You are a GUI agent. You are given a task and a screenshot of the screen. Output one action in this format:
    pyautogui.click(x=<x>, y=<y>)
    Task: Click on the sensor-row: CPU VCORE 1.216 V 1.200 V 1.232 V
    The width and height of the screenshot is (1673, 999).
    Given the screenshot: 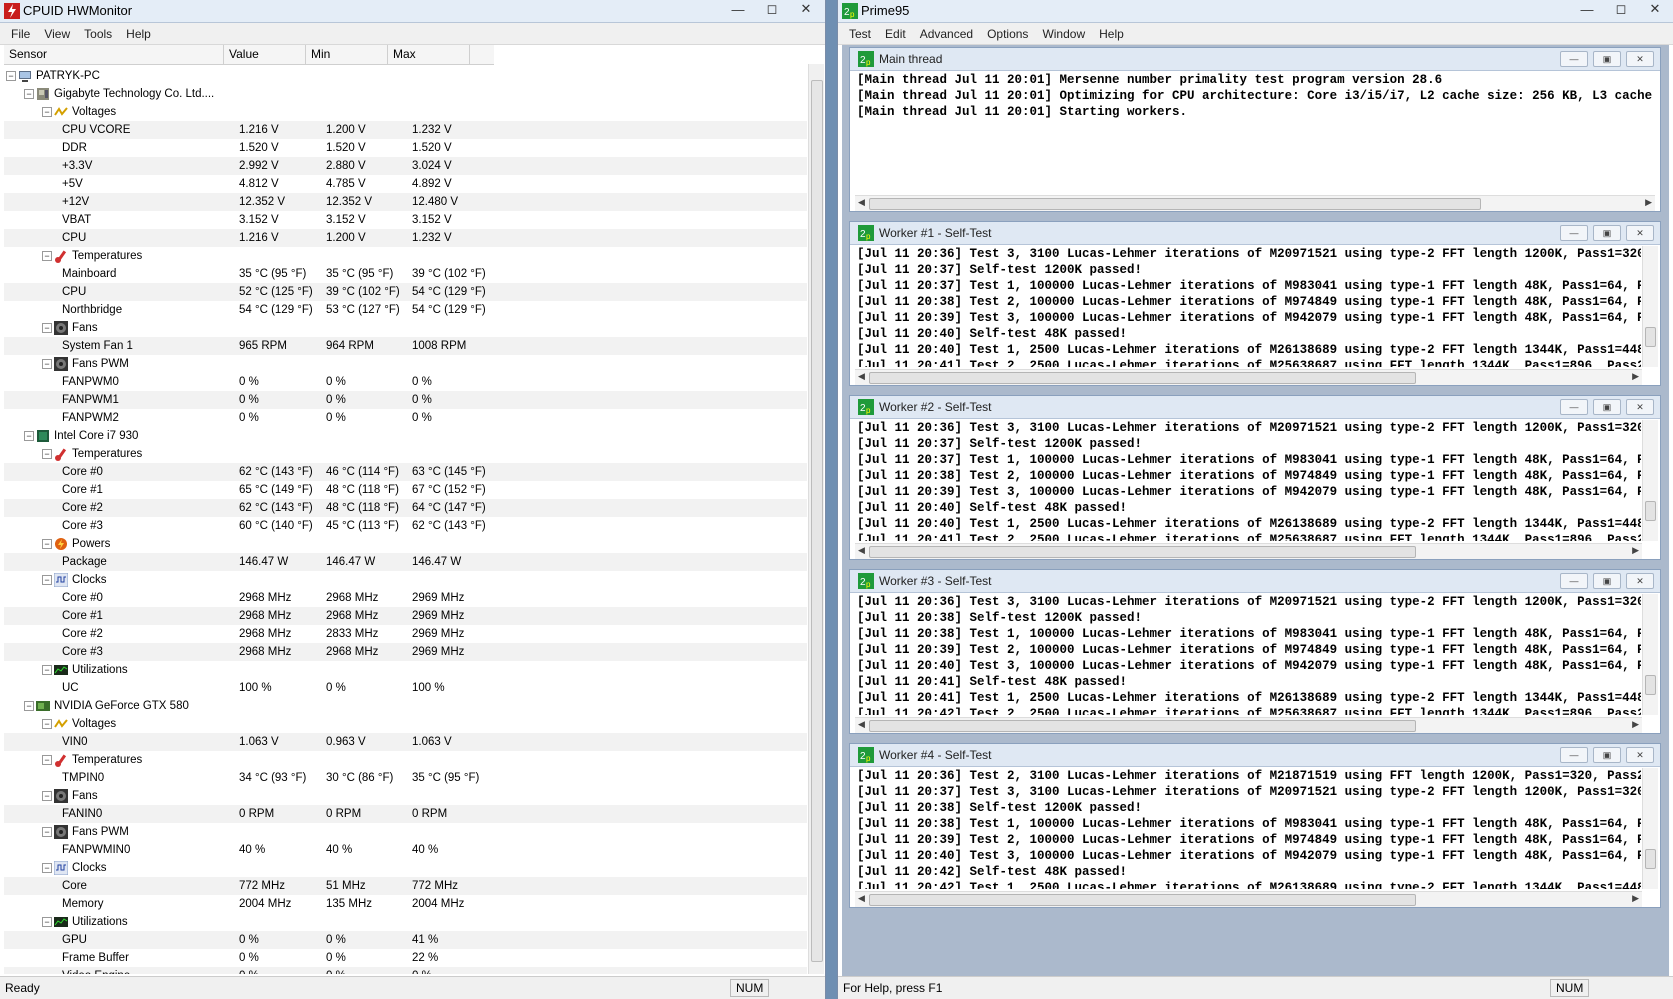 What is the action you would take?
    pyautogui.click(x=405, y=130)
    